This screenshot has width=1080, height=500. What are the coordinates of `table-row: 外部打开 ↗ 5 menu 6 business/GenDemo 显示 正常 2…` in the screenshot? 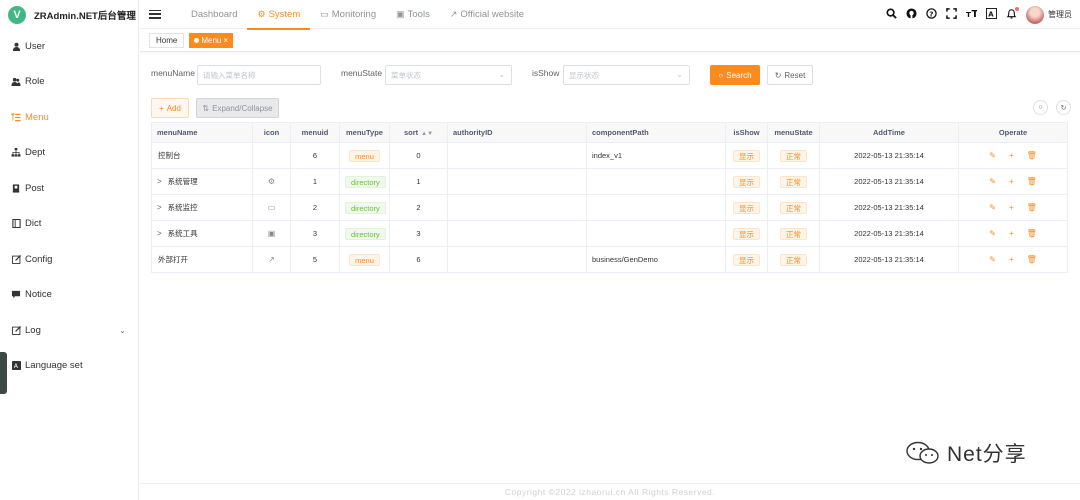 It's located at (609, 259).